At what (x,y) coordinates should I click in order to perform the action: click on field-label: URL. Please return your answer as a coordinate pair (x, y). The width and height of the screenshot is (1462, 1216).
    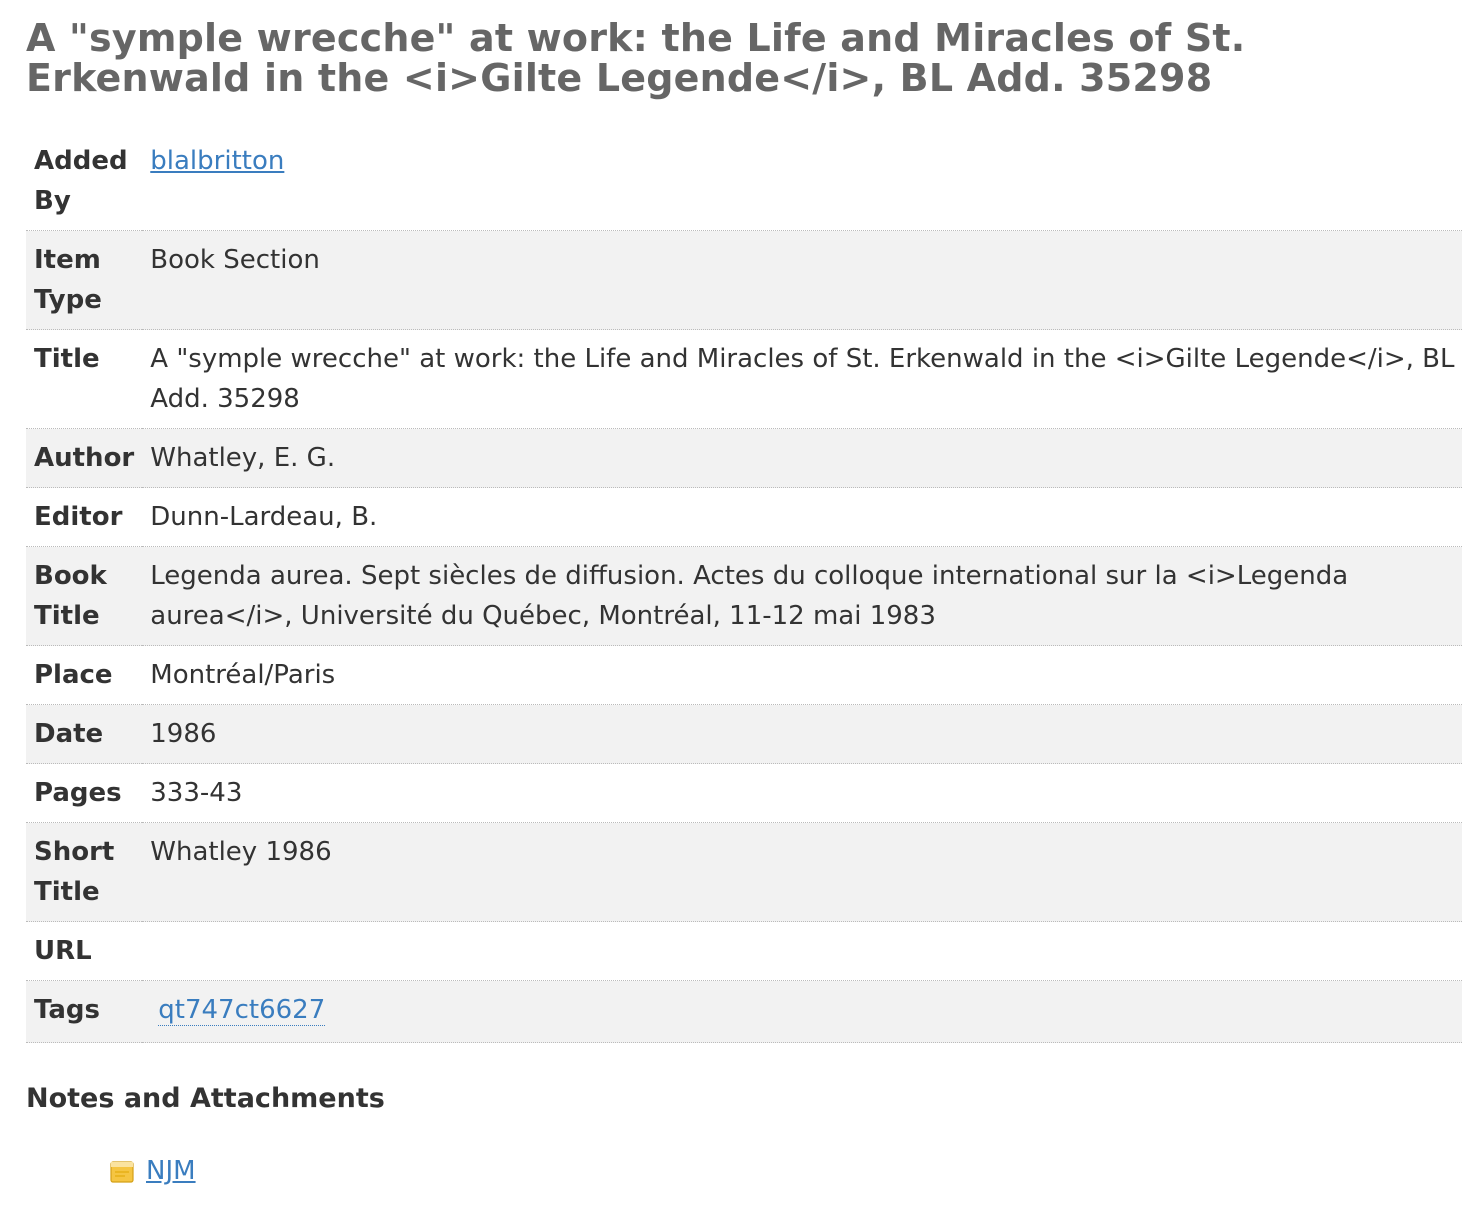
    Looking at the image, I should click on (63, 951).